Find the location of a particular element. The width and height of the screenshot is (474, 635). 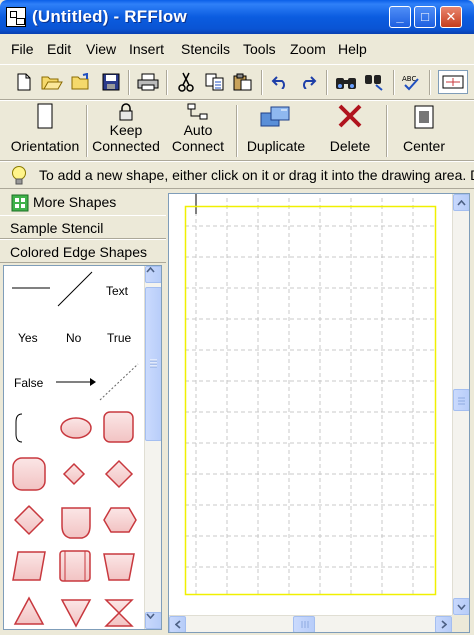

stencil-tab-sample: Sample Stencil is located at coordinates (83, 227).